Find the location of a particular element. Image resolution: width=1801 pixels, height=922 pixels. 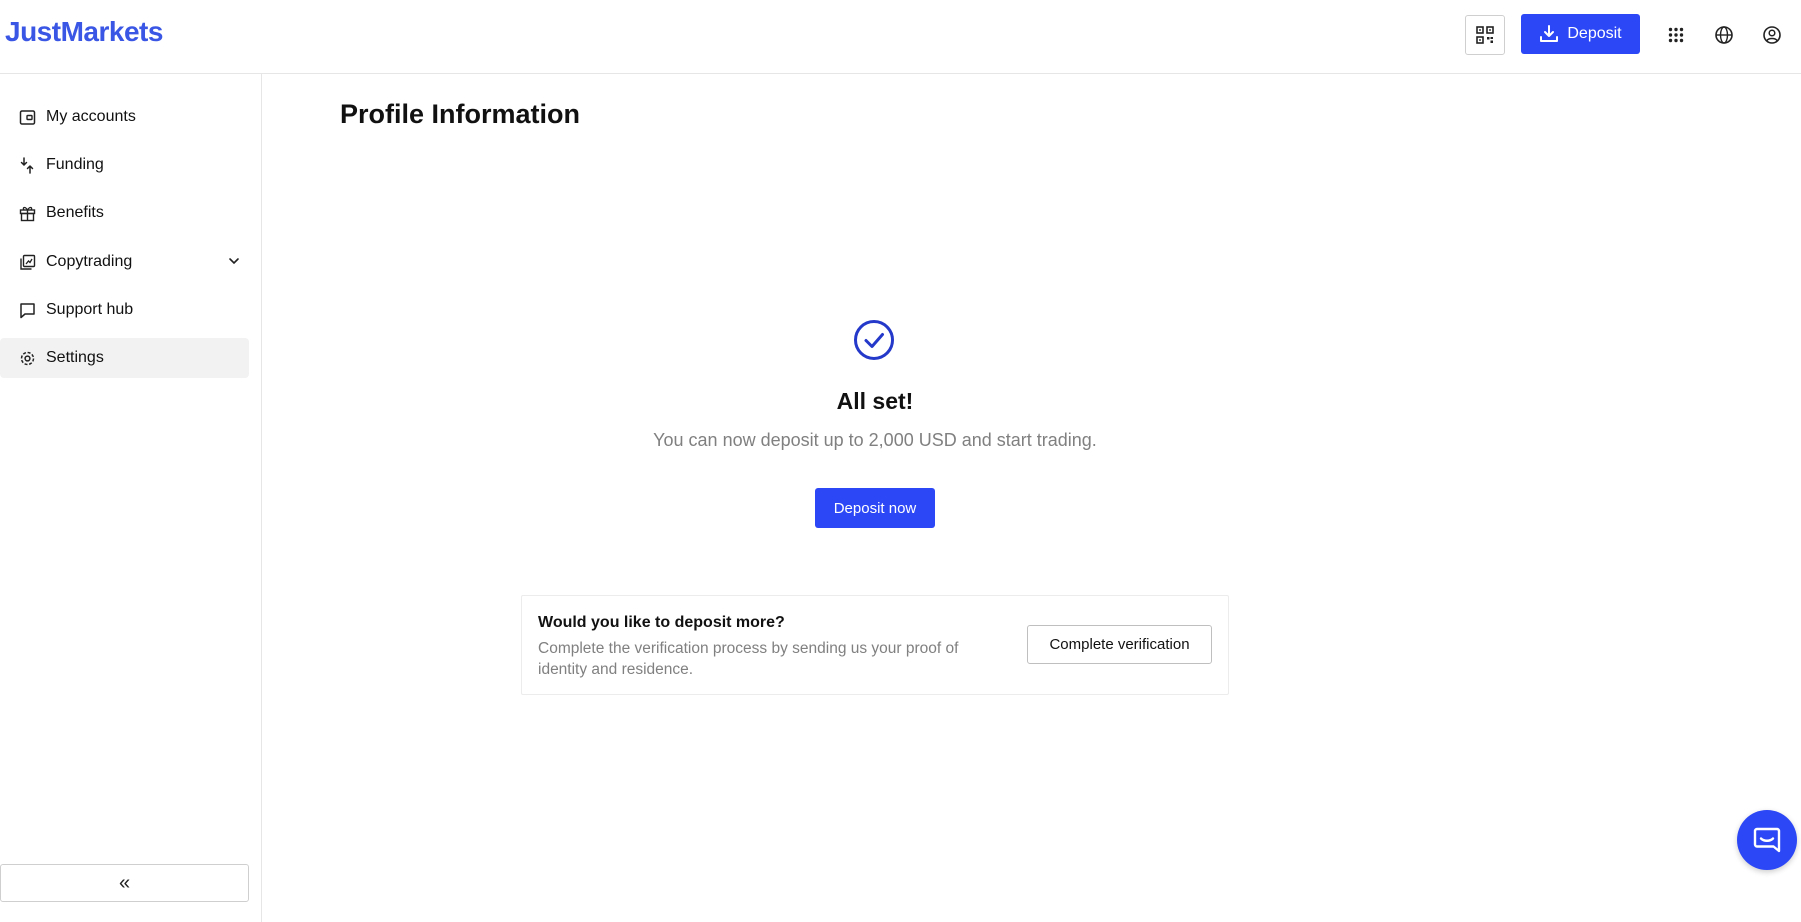

deposit-button: Deposit is located at coordinates (1580, 34).